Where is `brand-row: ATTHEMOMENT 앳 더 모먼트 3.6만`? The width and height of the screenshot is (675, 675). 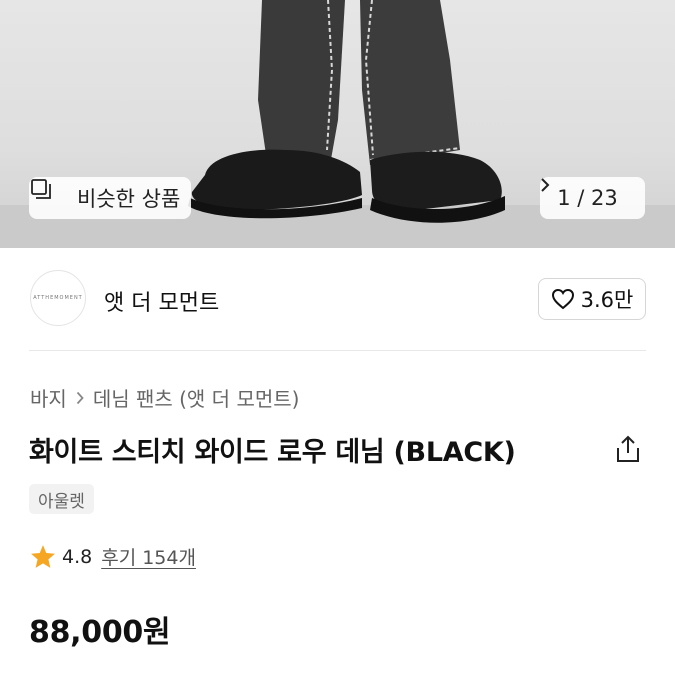
brand-row: ATTHEMOMENT 앳 더 모먼트 3.6만 is located at coordinates (337, 300).